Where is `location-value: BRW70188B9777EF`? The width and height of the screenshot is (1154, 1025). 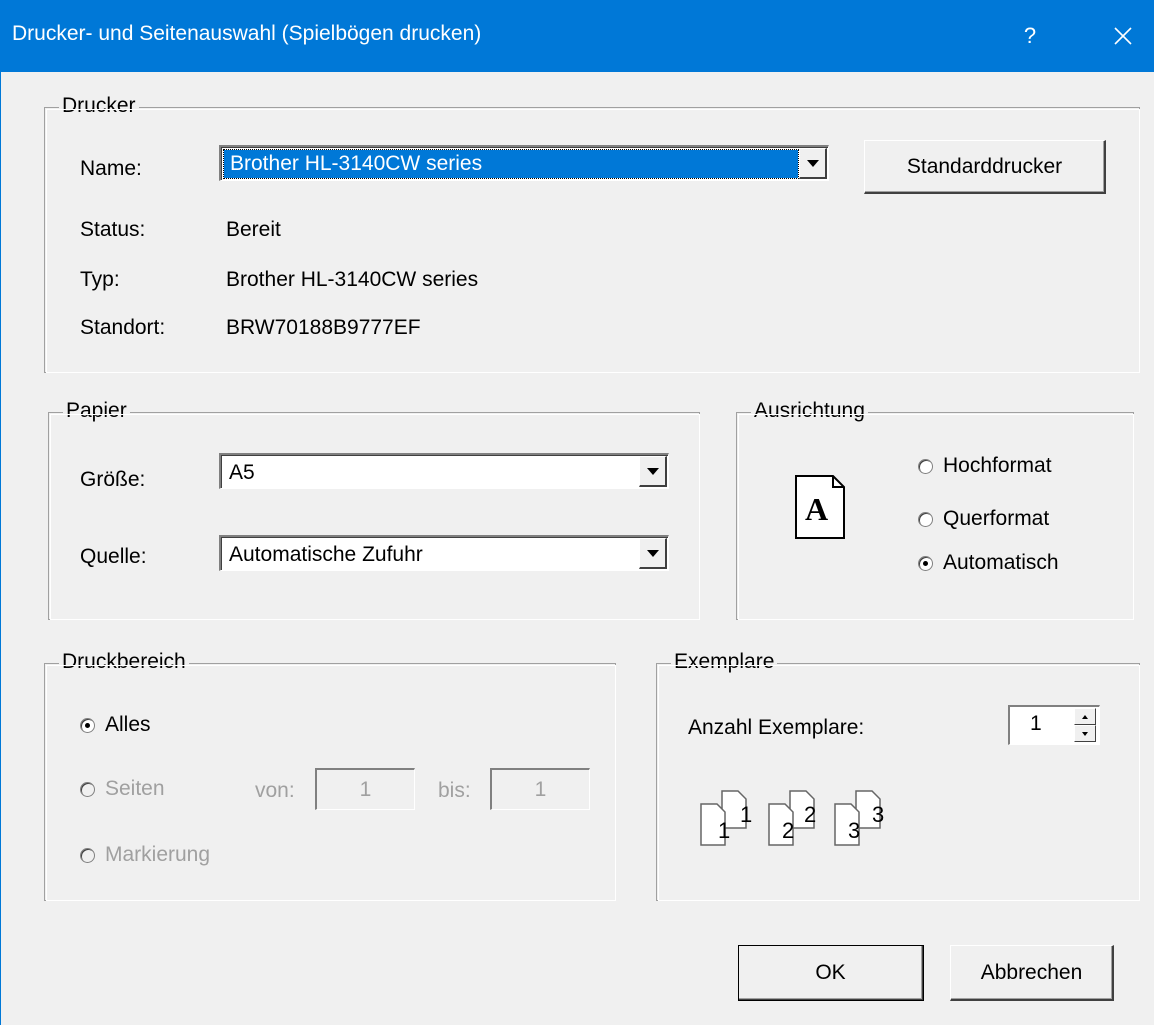 location-value: BRW70188B9777EF is located at coordinates (323, 327).